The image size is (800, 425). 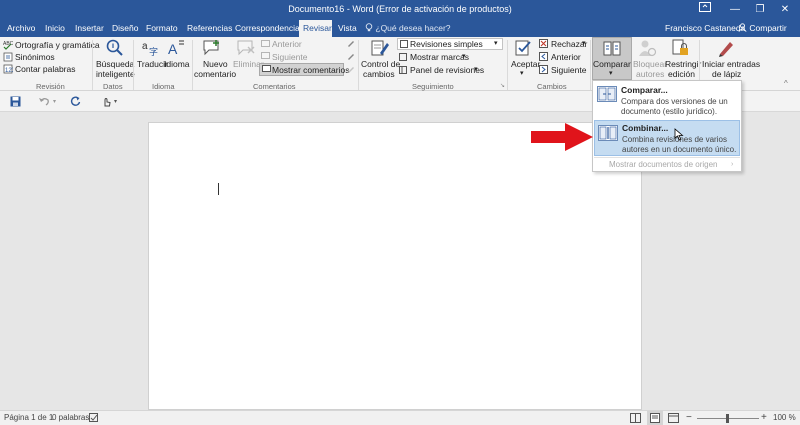 I want to click on track-changes-label-1: Control de, so click(x=381, y=64).